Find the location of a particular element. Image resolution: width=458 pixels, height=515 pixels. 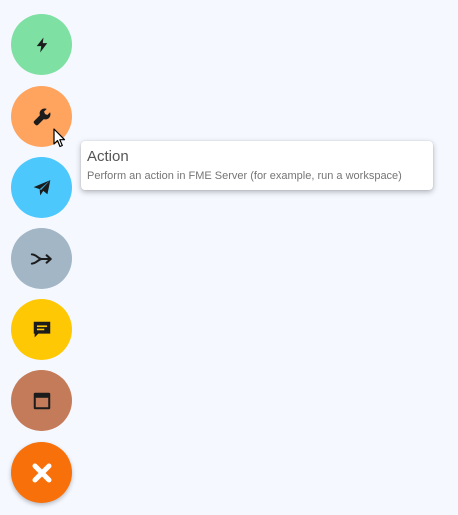

trigger-button is located at coordinates (41, 44).